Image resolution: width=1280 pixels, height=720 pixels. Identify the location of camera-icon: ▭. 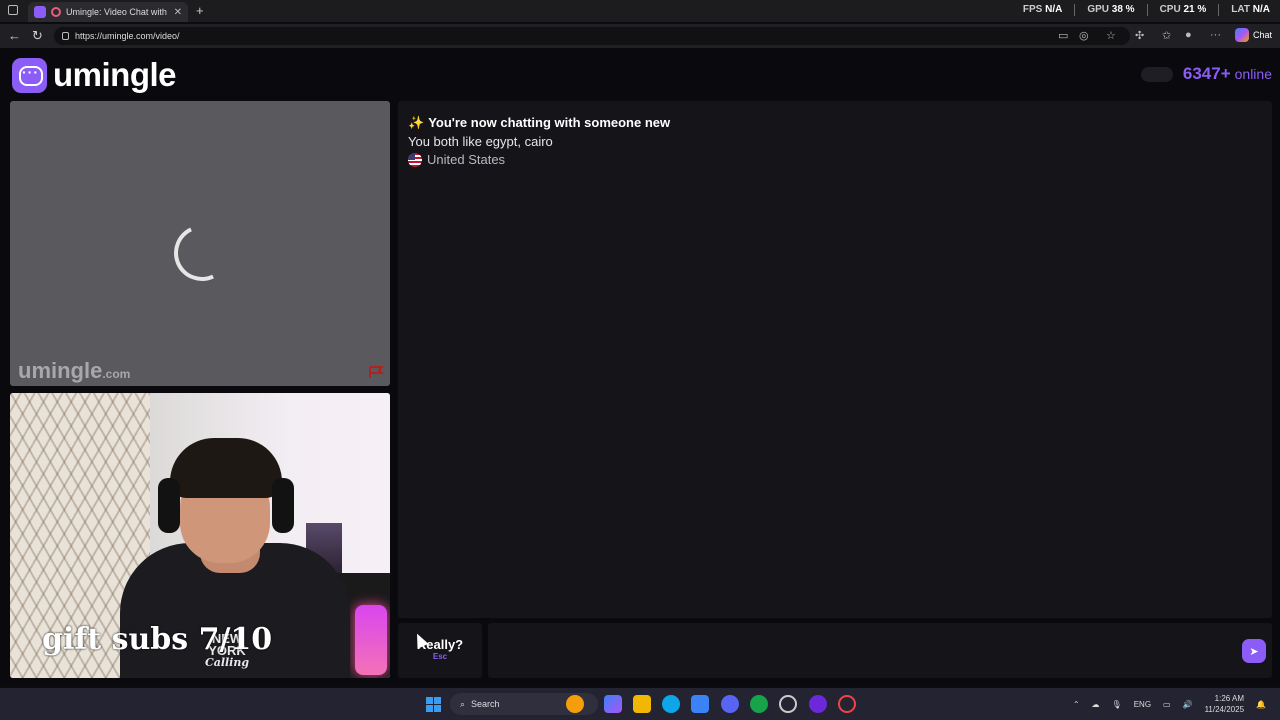
(1063, 35).